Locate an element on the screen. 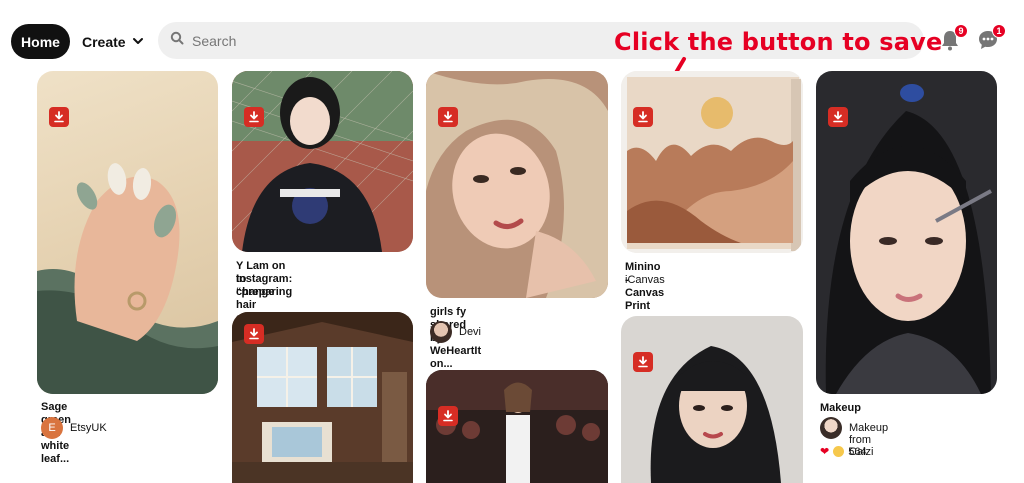 Image resolution: width=1024 pixels, height=483 pixels. pin-title: Makeup is located at coordinates (840, 408).